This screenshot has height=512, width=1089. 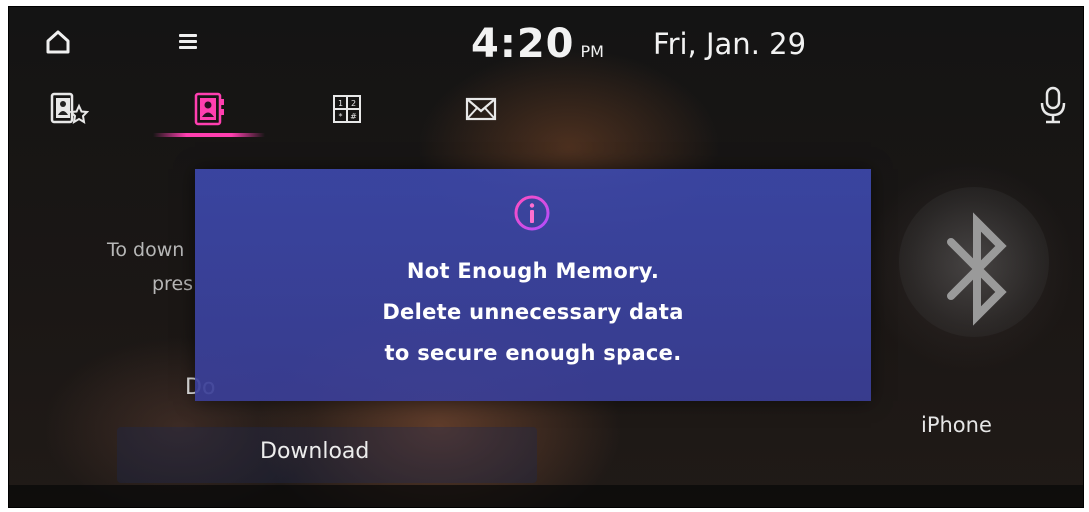 What do you see at coordinates (730, 44) in the screenshot?
I see `date: Fri, Jan. 29` at bounding box center [730, 44].